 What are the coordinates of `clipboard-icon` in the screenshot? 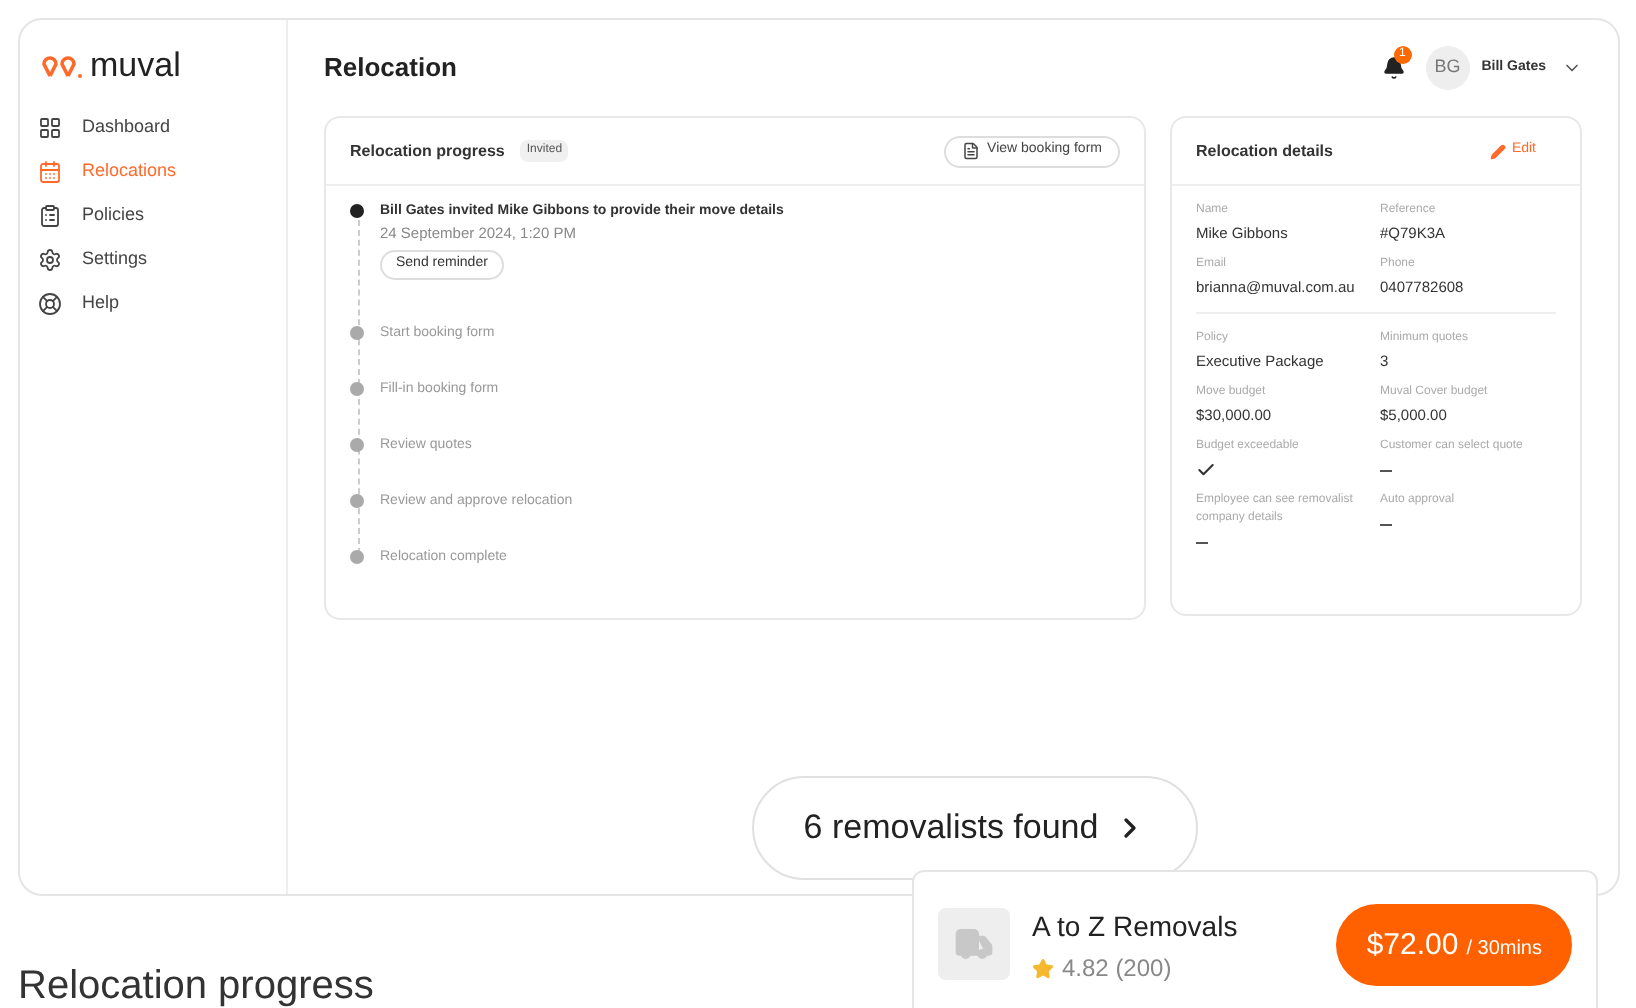 It's located at (50, 216).